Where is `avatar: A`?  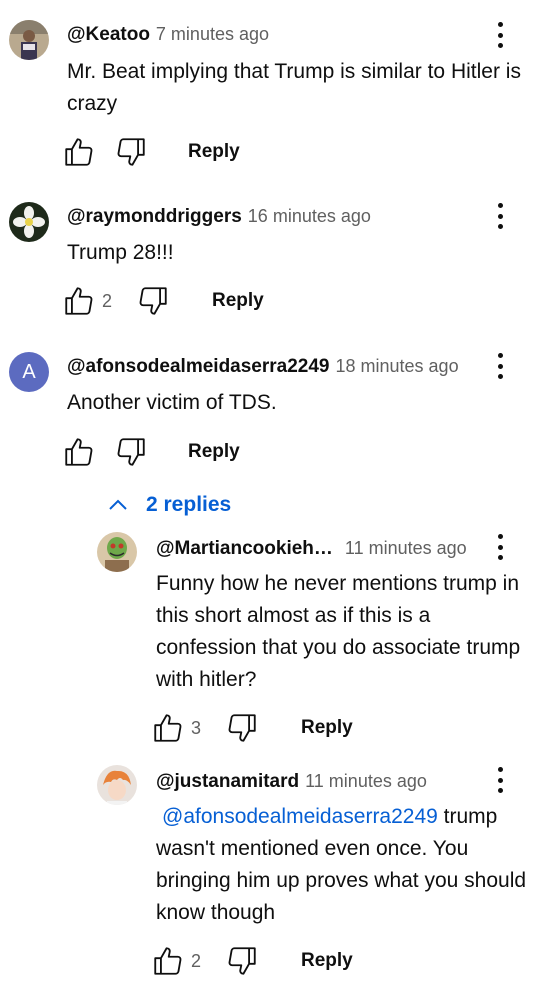
avatar: A is located at coordinates (29, 372).